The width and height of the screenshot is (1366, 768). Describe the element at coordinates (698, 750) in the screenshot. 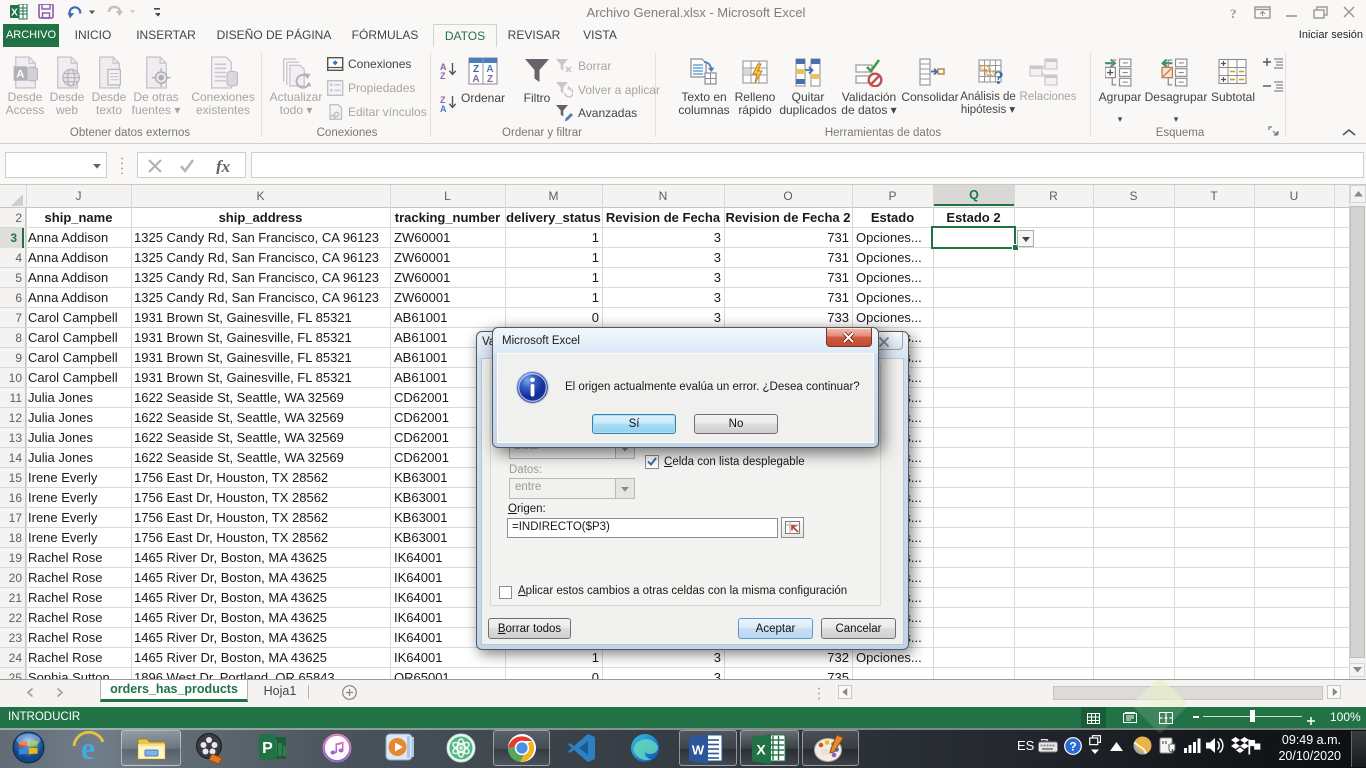

I see `svg-text: W` at that location.